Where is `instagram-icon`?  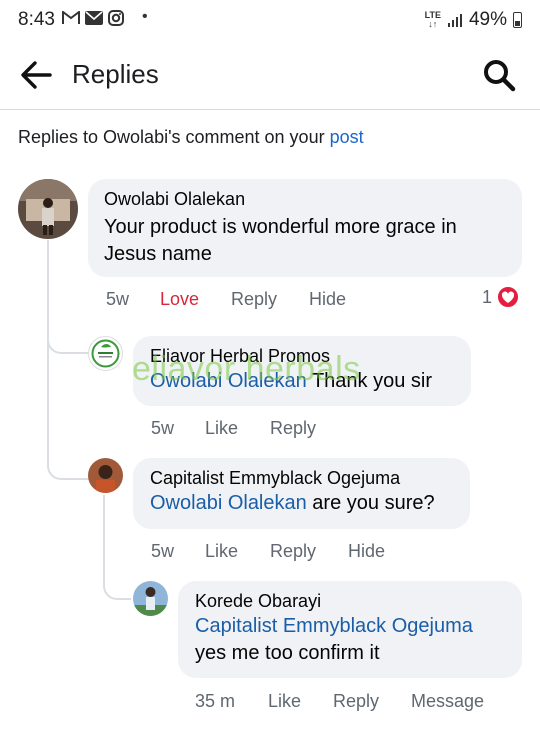 instagram-icon is located at coordinates (116, 18).